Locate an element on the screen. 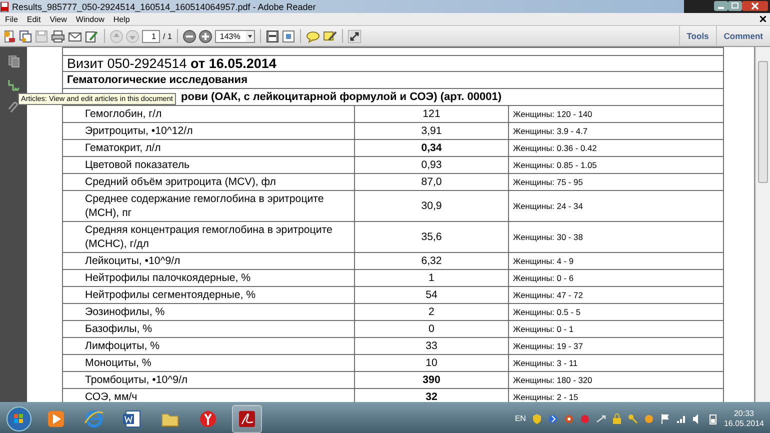  table-cell: 30,9 is located at coordinates (431, 206).